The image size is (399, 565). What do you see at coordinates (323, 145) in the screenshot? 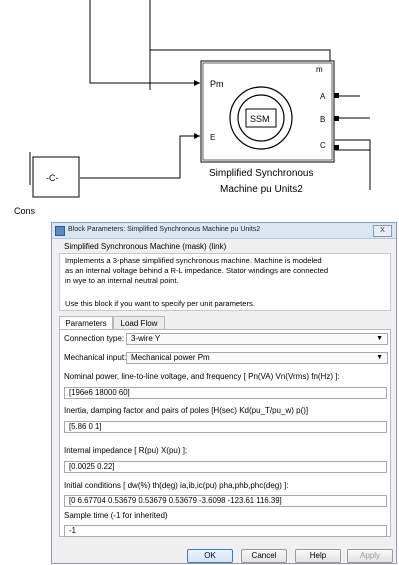
I see `port-label-c: C` at bounding box center [323, 145].